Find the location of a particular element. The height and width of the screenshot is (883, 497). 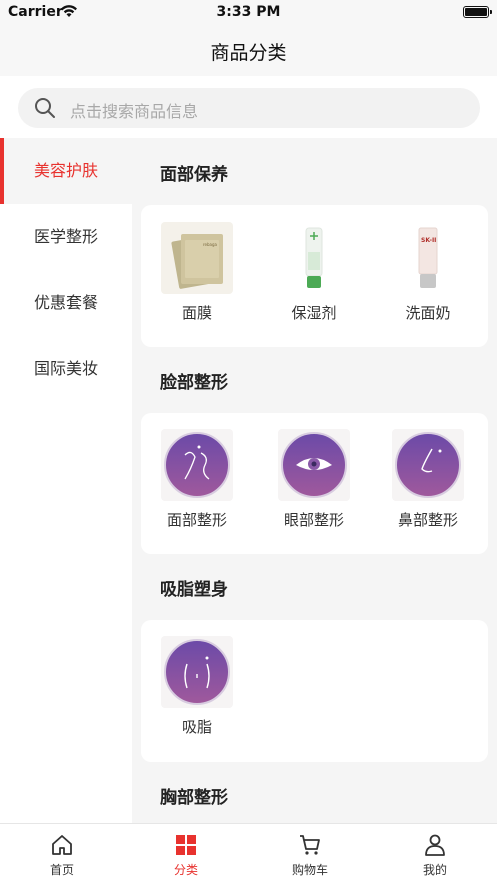

body-contour-icon is located at coordinates (197, 672).